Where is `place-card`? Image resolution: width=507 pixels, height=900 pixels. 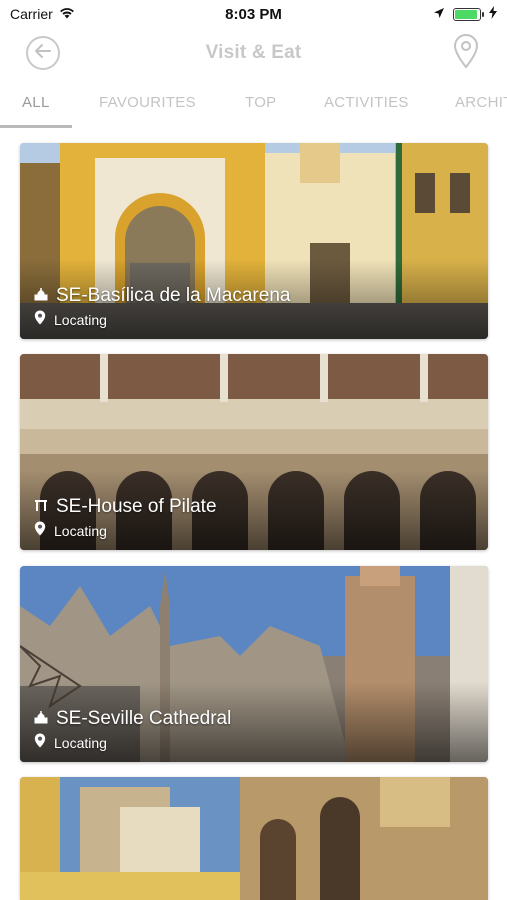
place-card is located at coordinates (254, 838).